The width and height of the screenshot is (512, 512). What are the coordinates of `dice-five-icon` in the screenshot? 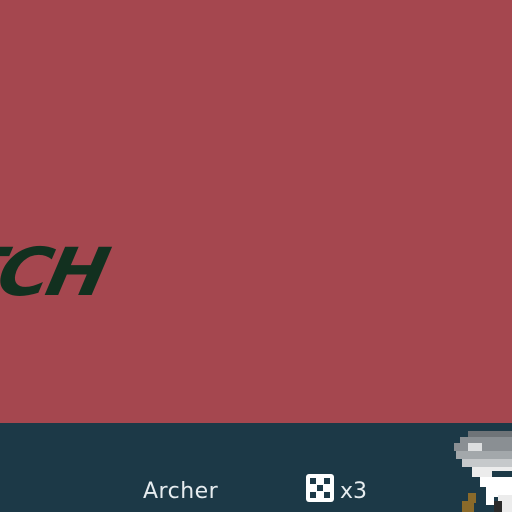 It's located at (320, 488).